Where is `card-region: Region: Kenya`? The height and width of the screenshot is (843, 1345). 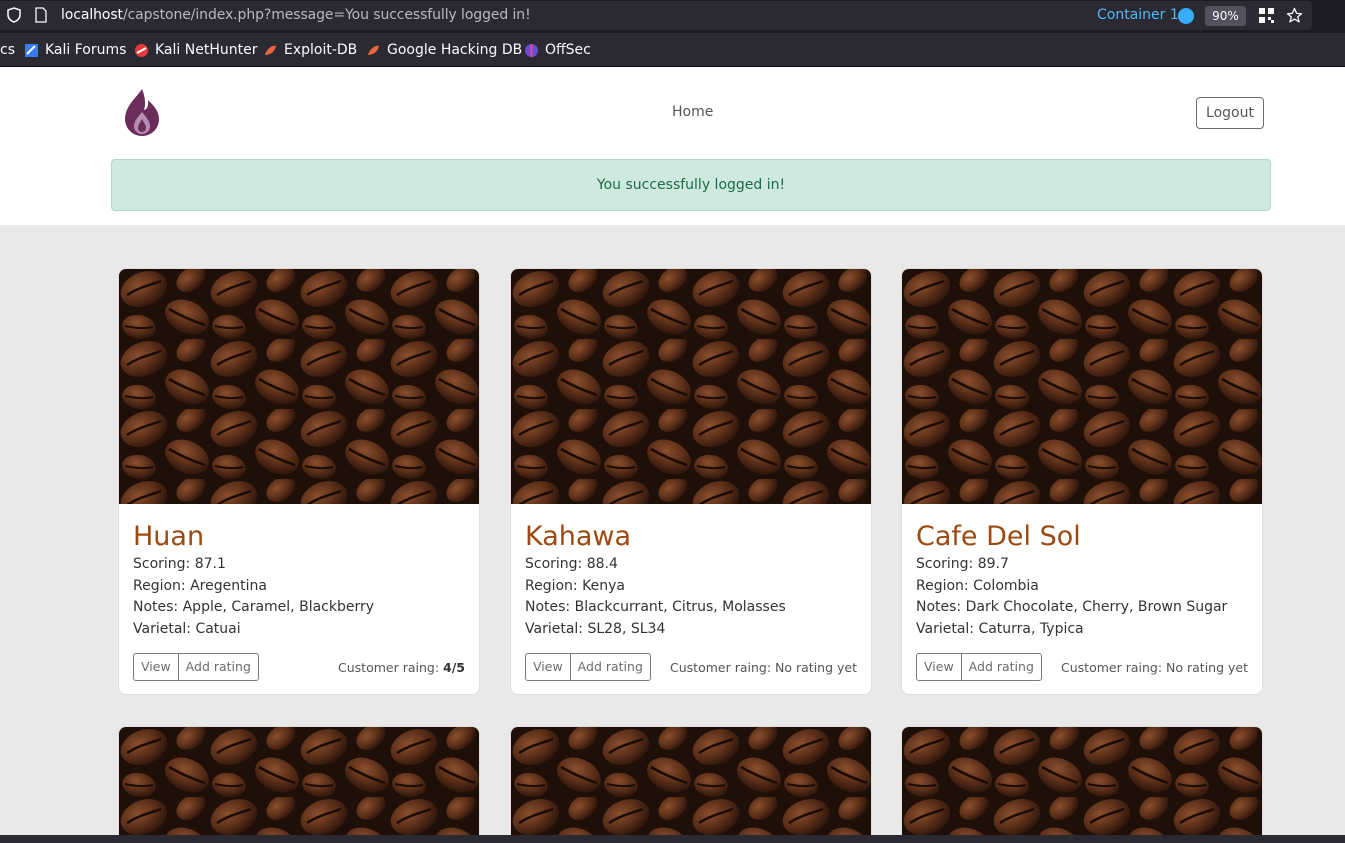 card-region: Region: Kenya is located at coordinates (575, 586).